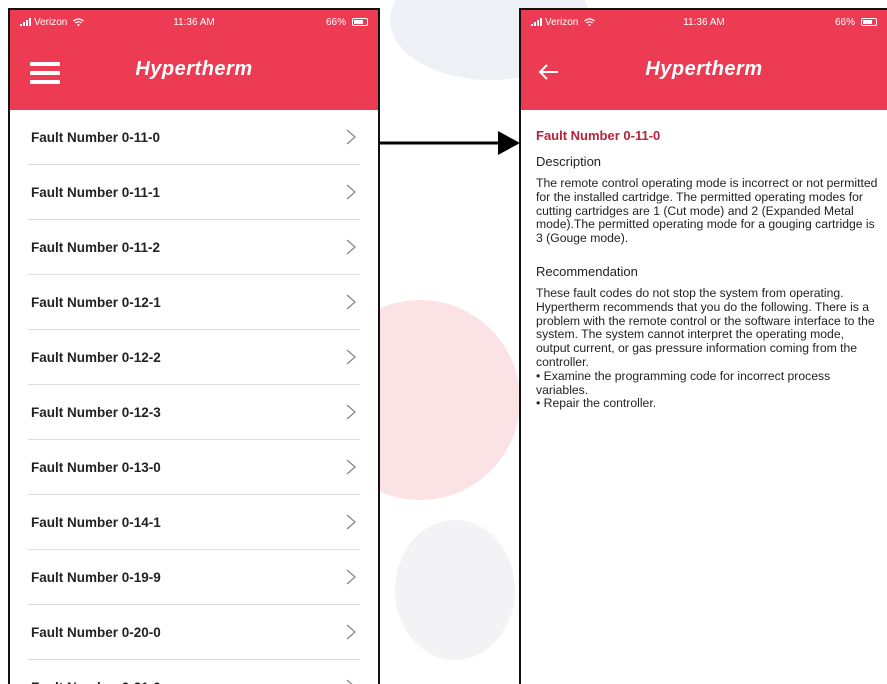  I want to click on list-item: Fault Number 0-11-1, so click(194, 192).